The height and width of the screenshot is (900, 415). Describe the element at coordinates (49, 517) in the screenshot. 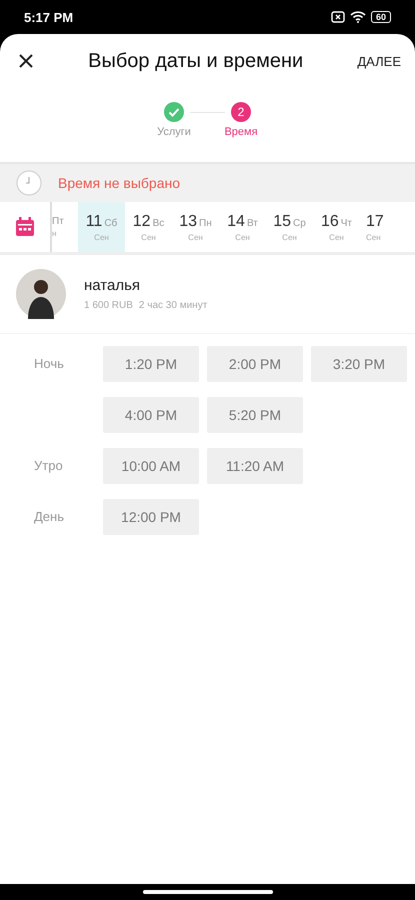

I see `period-label: День` at that location.